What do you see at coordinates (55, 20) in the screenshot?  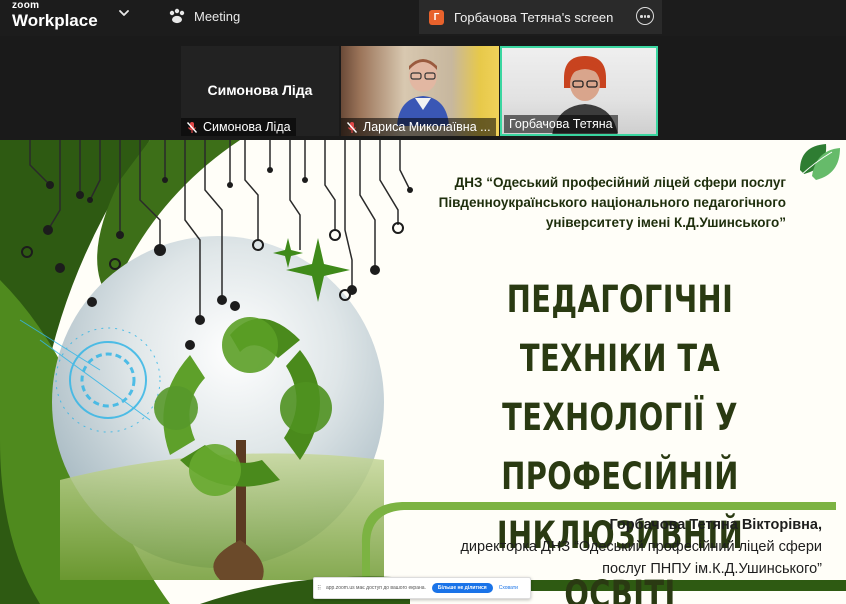 I see `brand-workplace-text: Workplace` at bounding box center [55, 20].